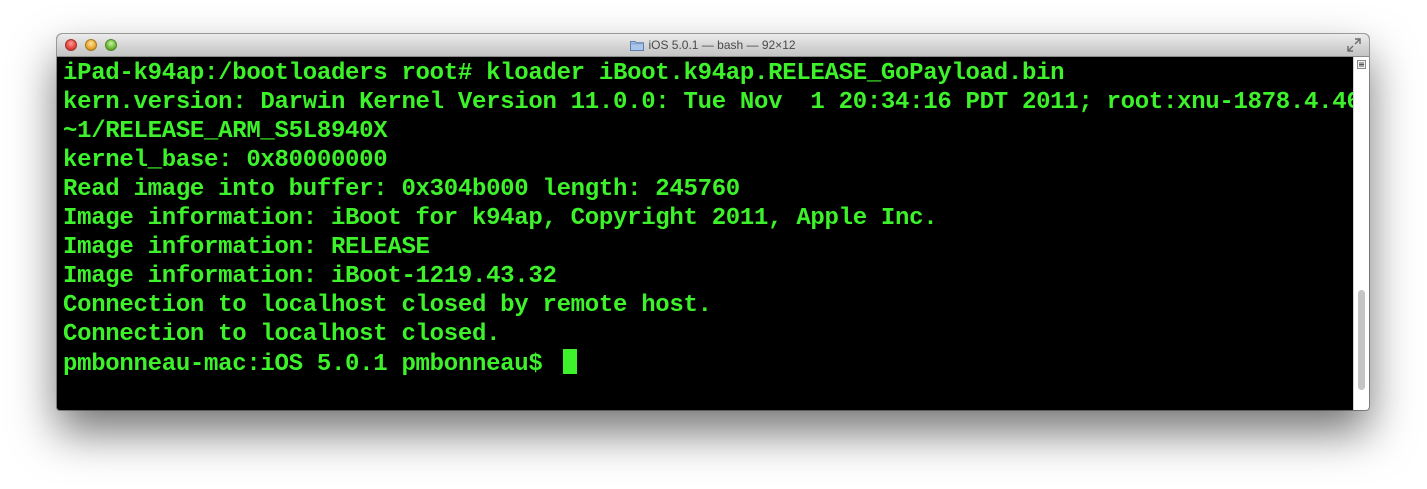 The height and width of the screenshot is (489, 1427). I want to click on scrollbar-menu-icon, so click(1361, 64).